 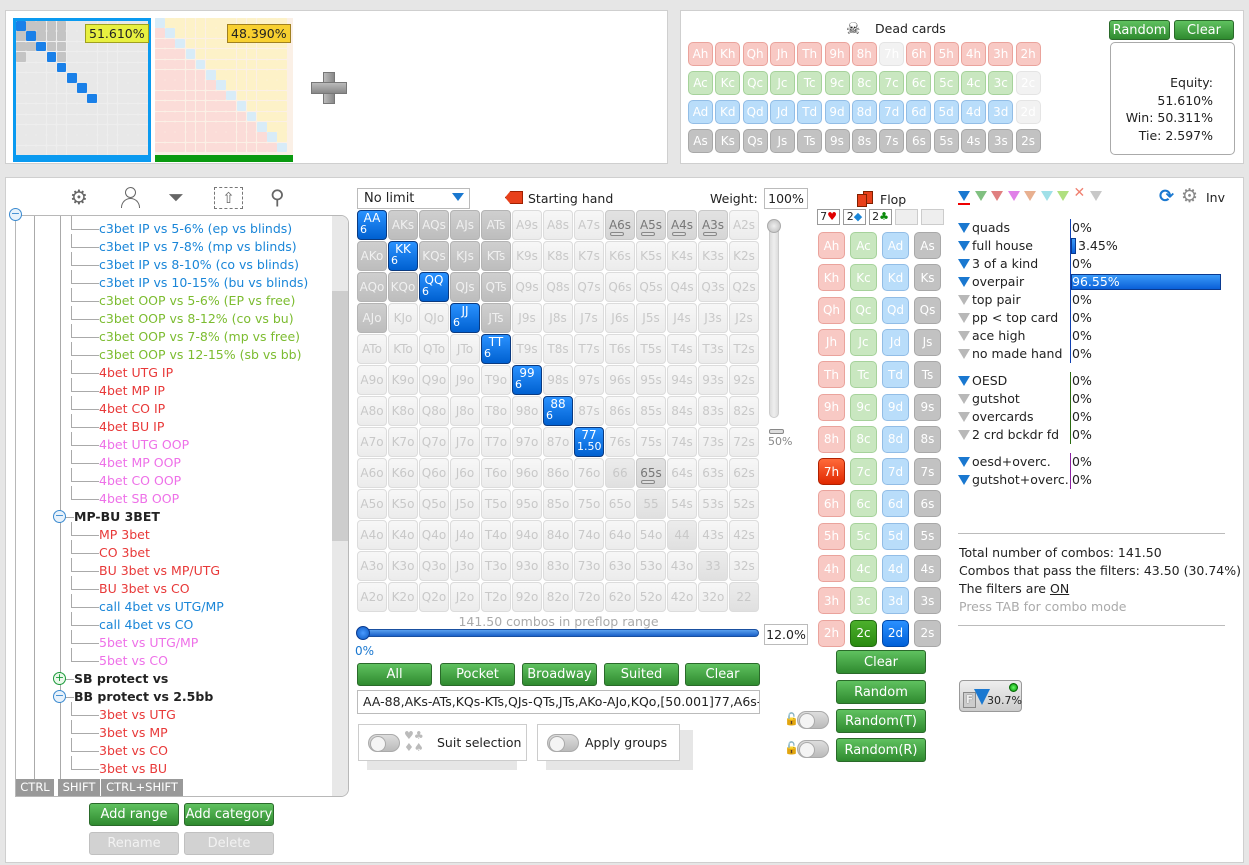 What do you see at coordinates (558, 535) in the screenshot?
I see `hand-cell-84o: 84o` at bounding box center [558, 535].